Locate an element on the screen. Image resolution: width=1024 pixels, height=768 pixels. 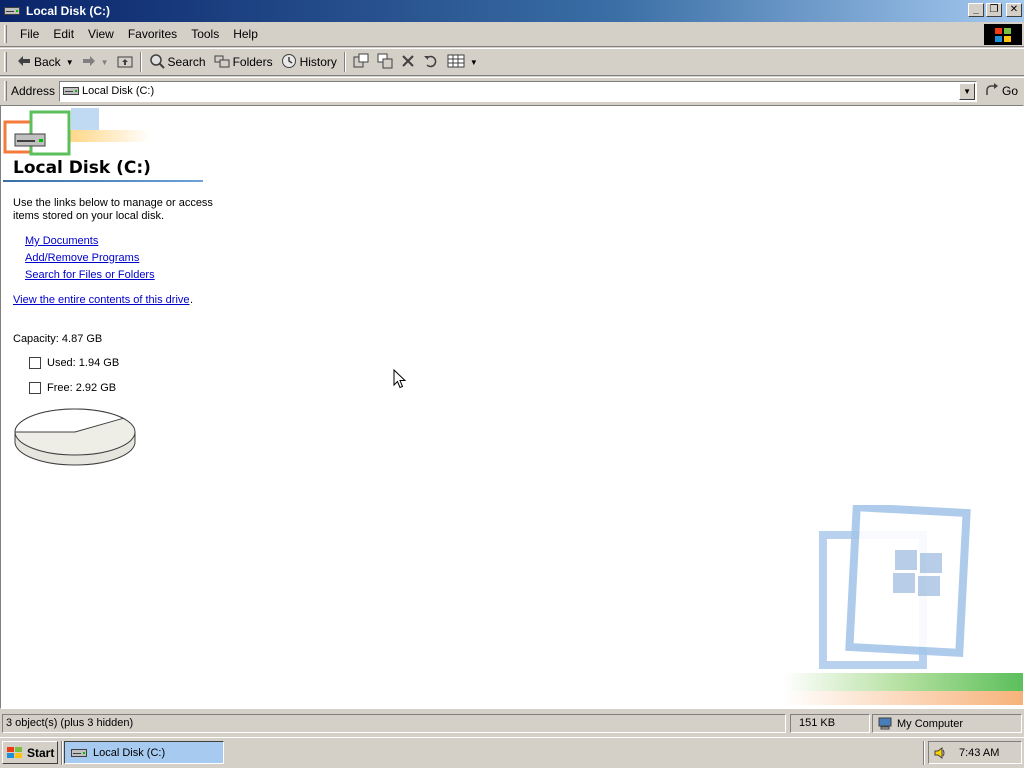
delete-x-icon is located at coordinates (408, 62).